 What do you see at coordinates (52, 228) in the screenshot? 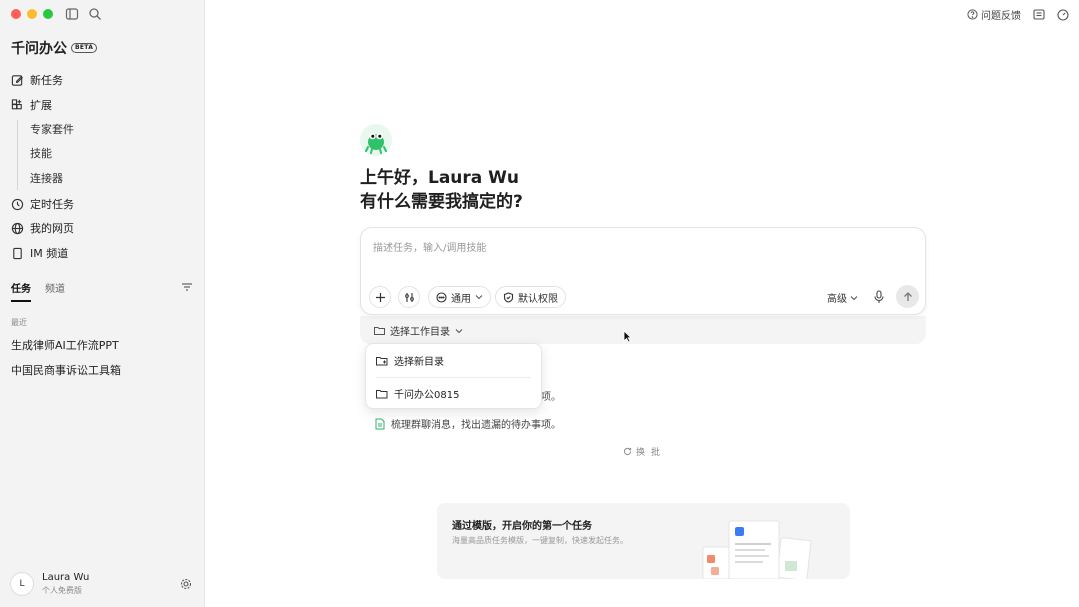
I see `nav-label: 我的网页` at bounding box center [52, 228].